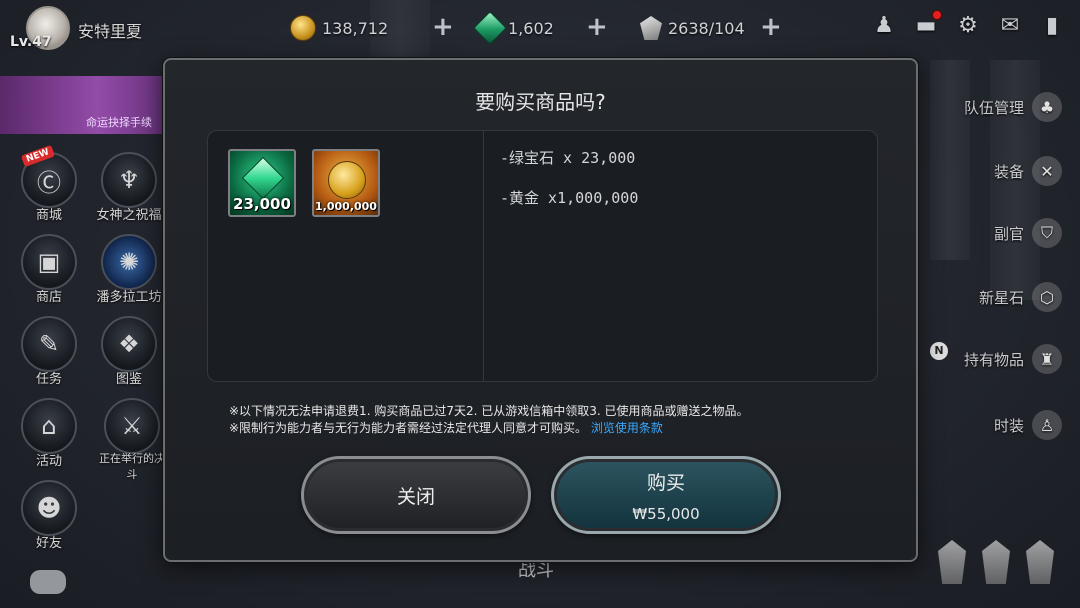 The width and height of the screenshot is (1080, 608). I want to click on left-menu-goddess: ♆ 女神之祝福, so click(129, 187).